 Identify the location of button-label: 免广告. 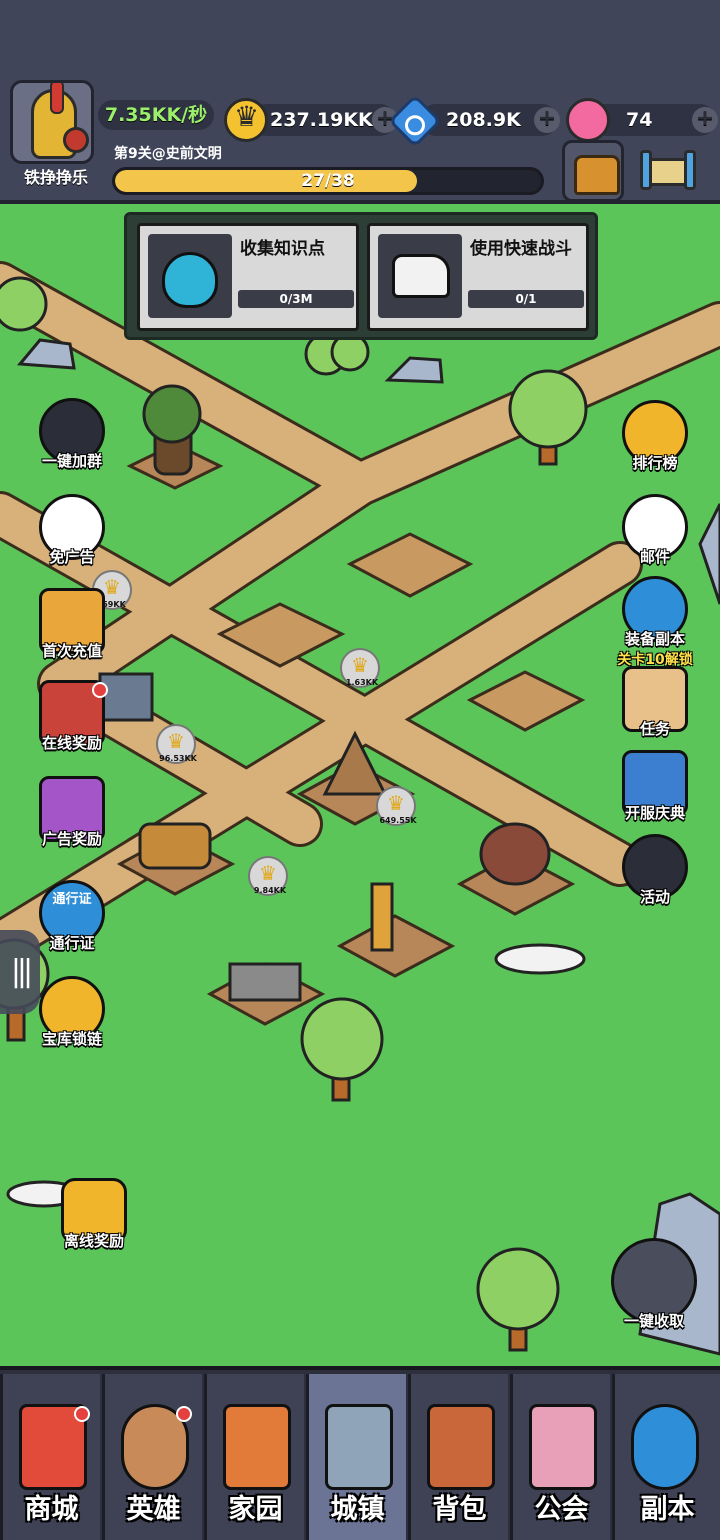
(72, 557).